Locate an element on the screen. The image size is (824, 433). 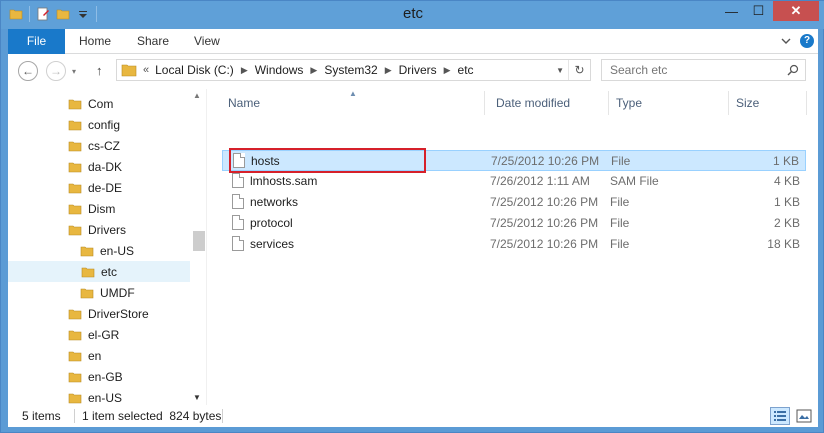
address-history-button: ▼ is located at coordinates (560, 70).